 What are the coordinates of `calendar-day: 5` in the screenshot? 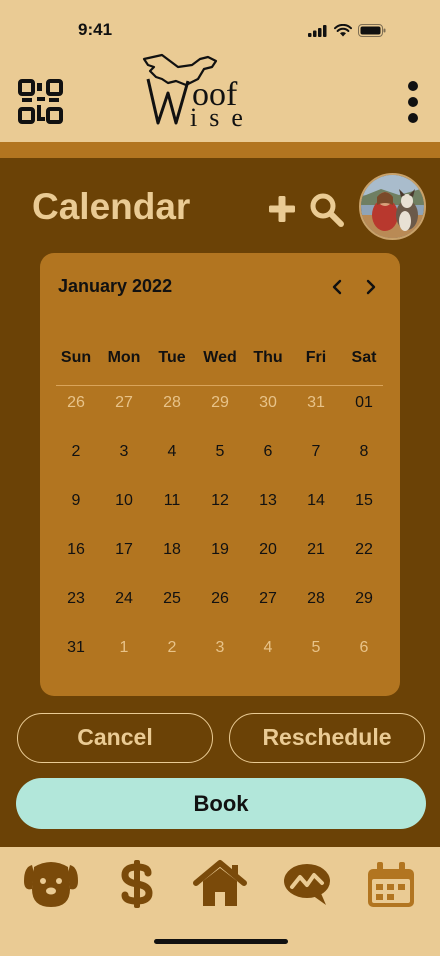 It's located at (220, 452).